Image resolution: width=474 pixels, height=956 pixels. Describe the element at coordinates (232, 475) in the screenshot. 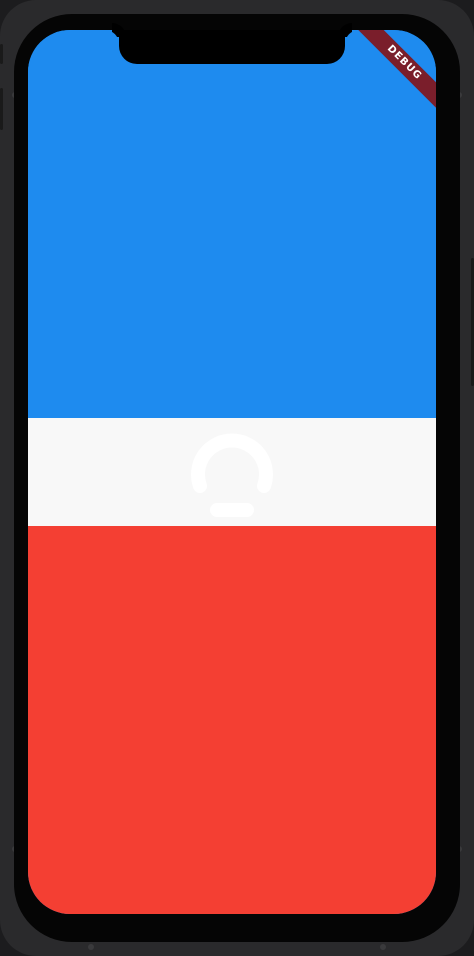

I see `spinner-icon` at that location.